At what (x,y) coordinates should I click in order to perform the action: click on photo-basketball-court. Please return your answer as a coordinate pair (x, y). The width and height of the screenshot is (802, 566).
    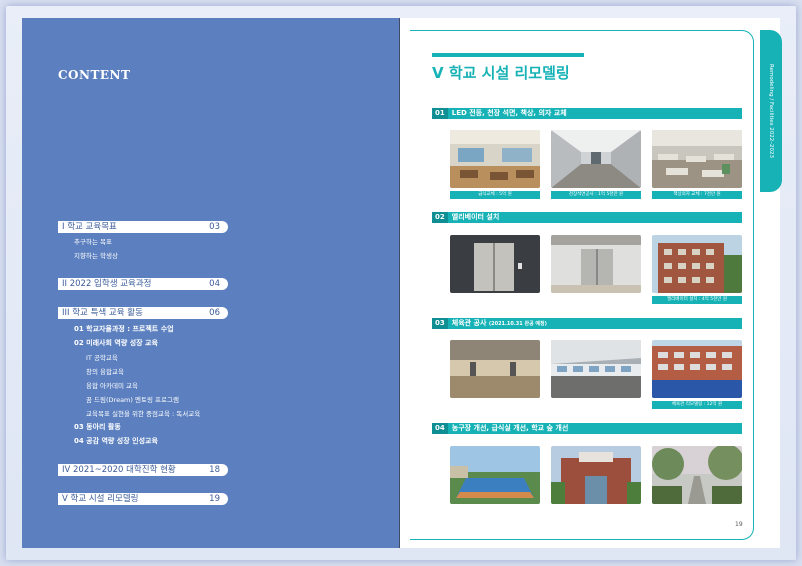
    Looking at the image, I should click on (495, 475).